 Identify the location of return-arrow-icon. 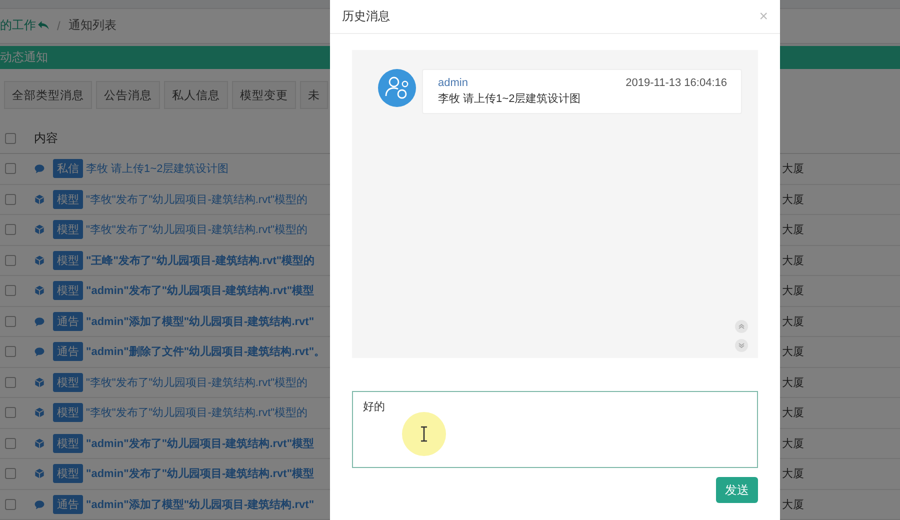
(43, 25).